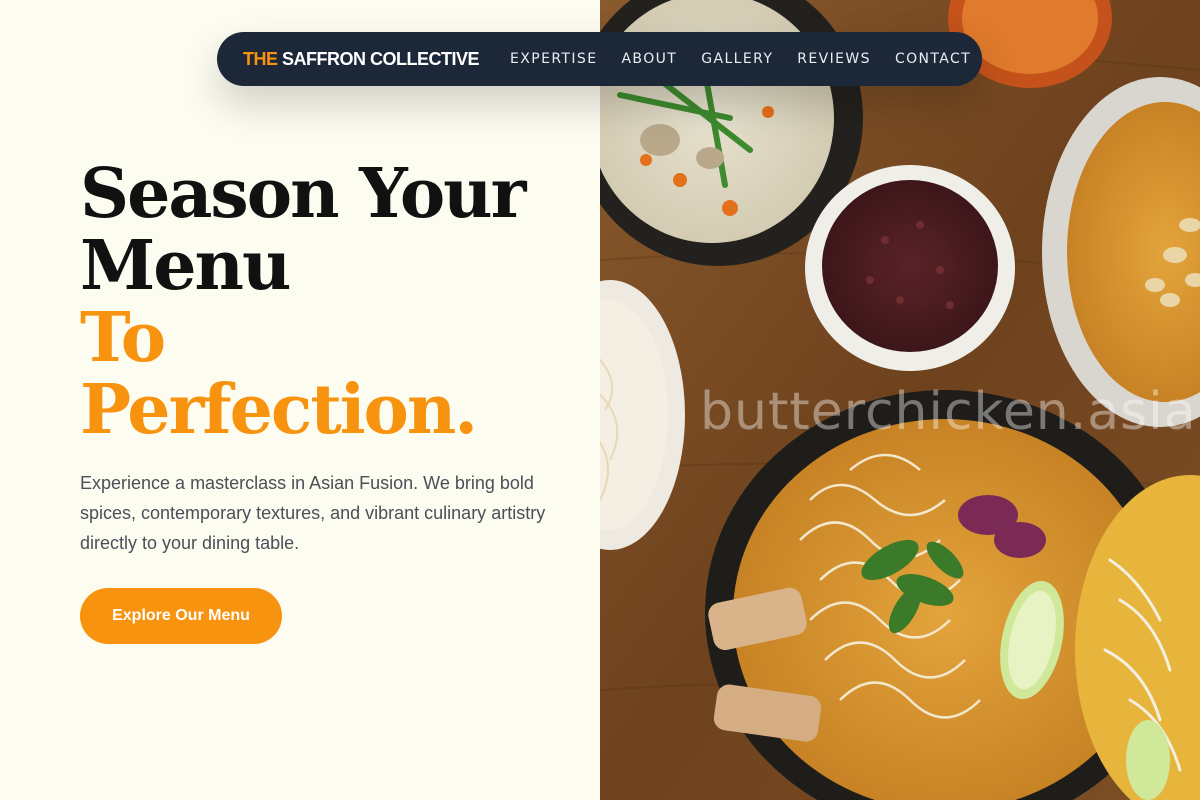 This screenshot has width=1200, height=800. I want to click on brand-name-text: SAFFRON COLLECTIVE, so click(378, 58).